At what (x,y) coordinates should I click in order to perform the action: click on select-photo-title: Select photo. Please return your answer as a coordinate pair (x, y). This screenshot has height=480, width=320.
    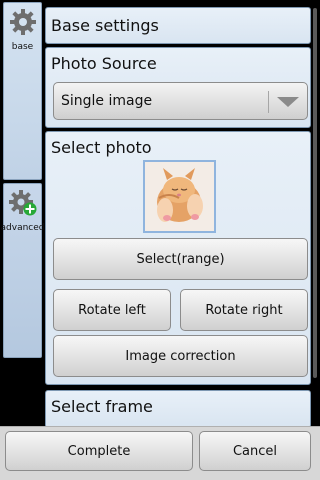
    Looking at the image, I should click on (101, 147).